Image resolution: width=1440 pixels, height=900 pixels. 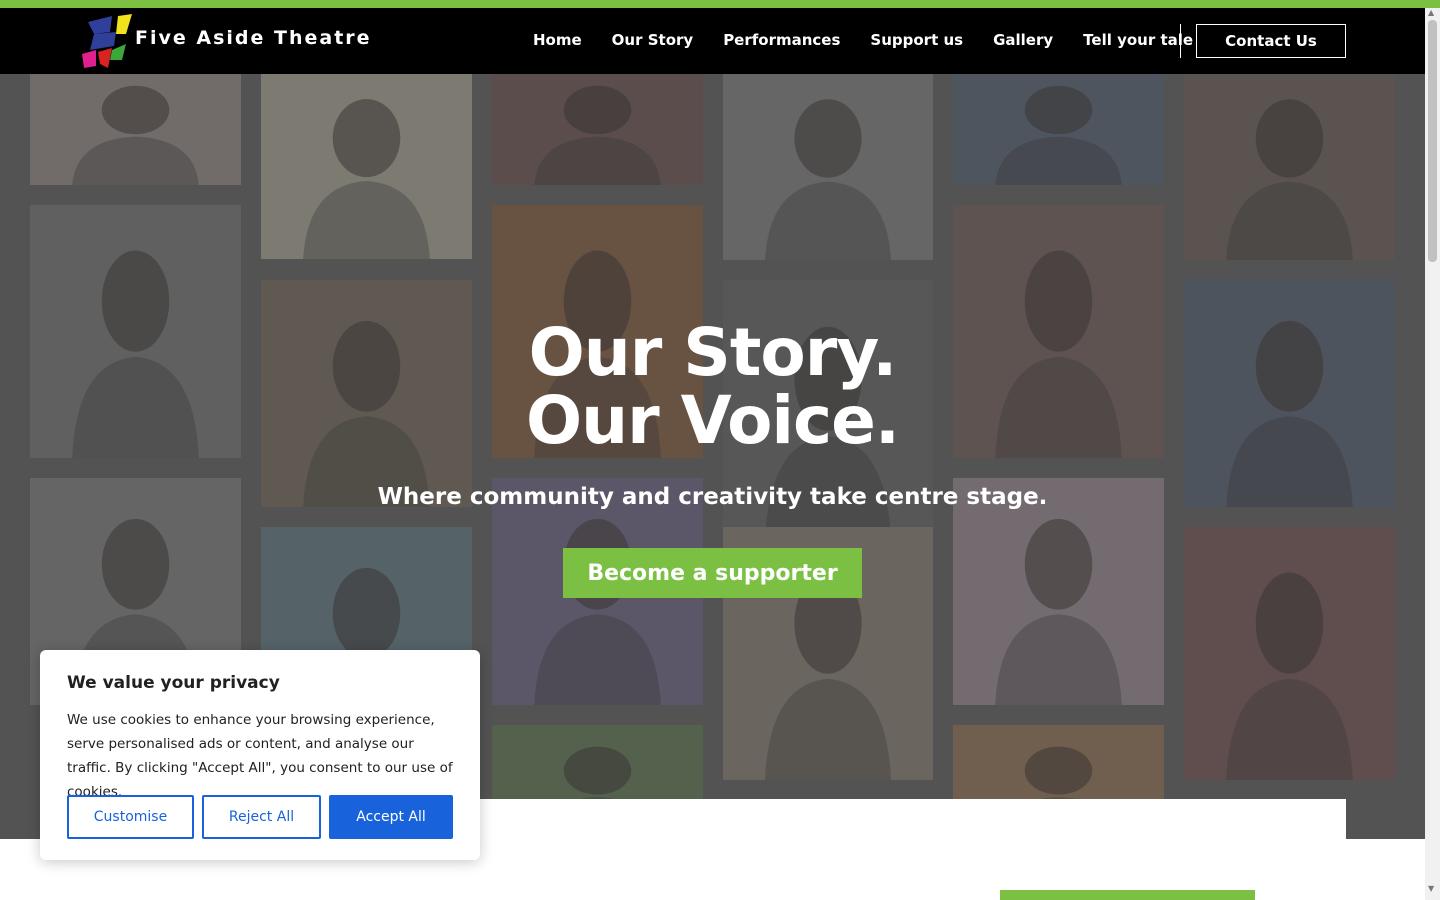 What do you see at coordinates (1432, 141) in the screenshot?
I see `scroll-thumb` at bounding box center [1432, 141].